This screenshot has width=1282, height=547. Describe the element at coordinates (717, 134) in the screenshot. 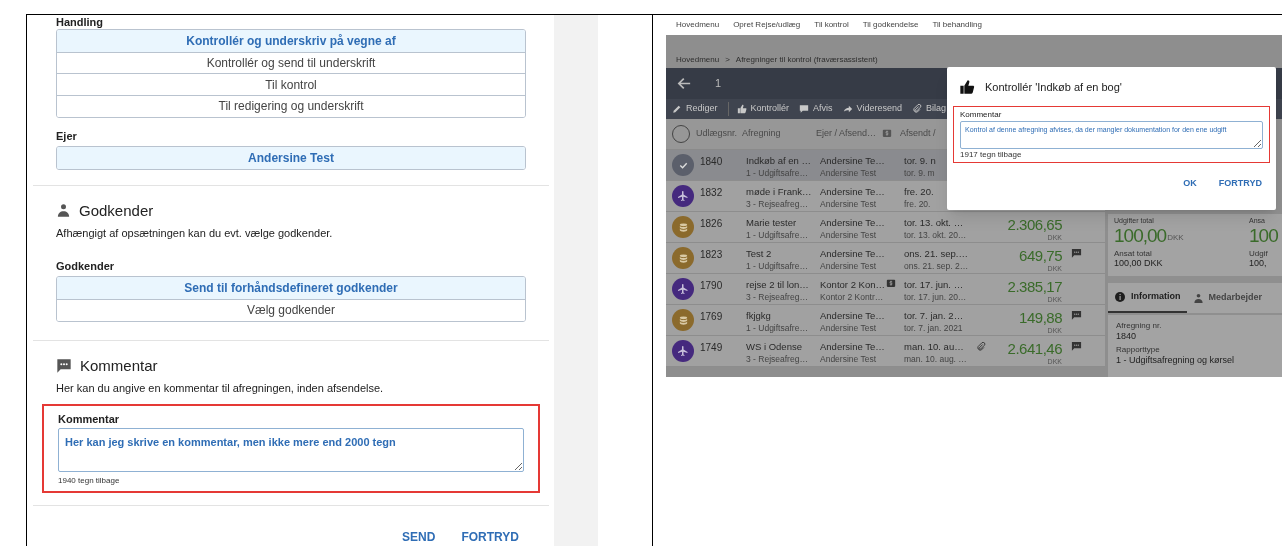

I see `column-header: Udlægsnr.` at that location.